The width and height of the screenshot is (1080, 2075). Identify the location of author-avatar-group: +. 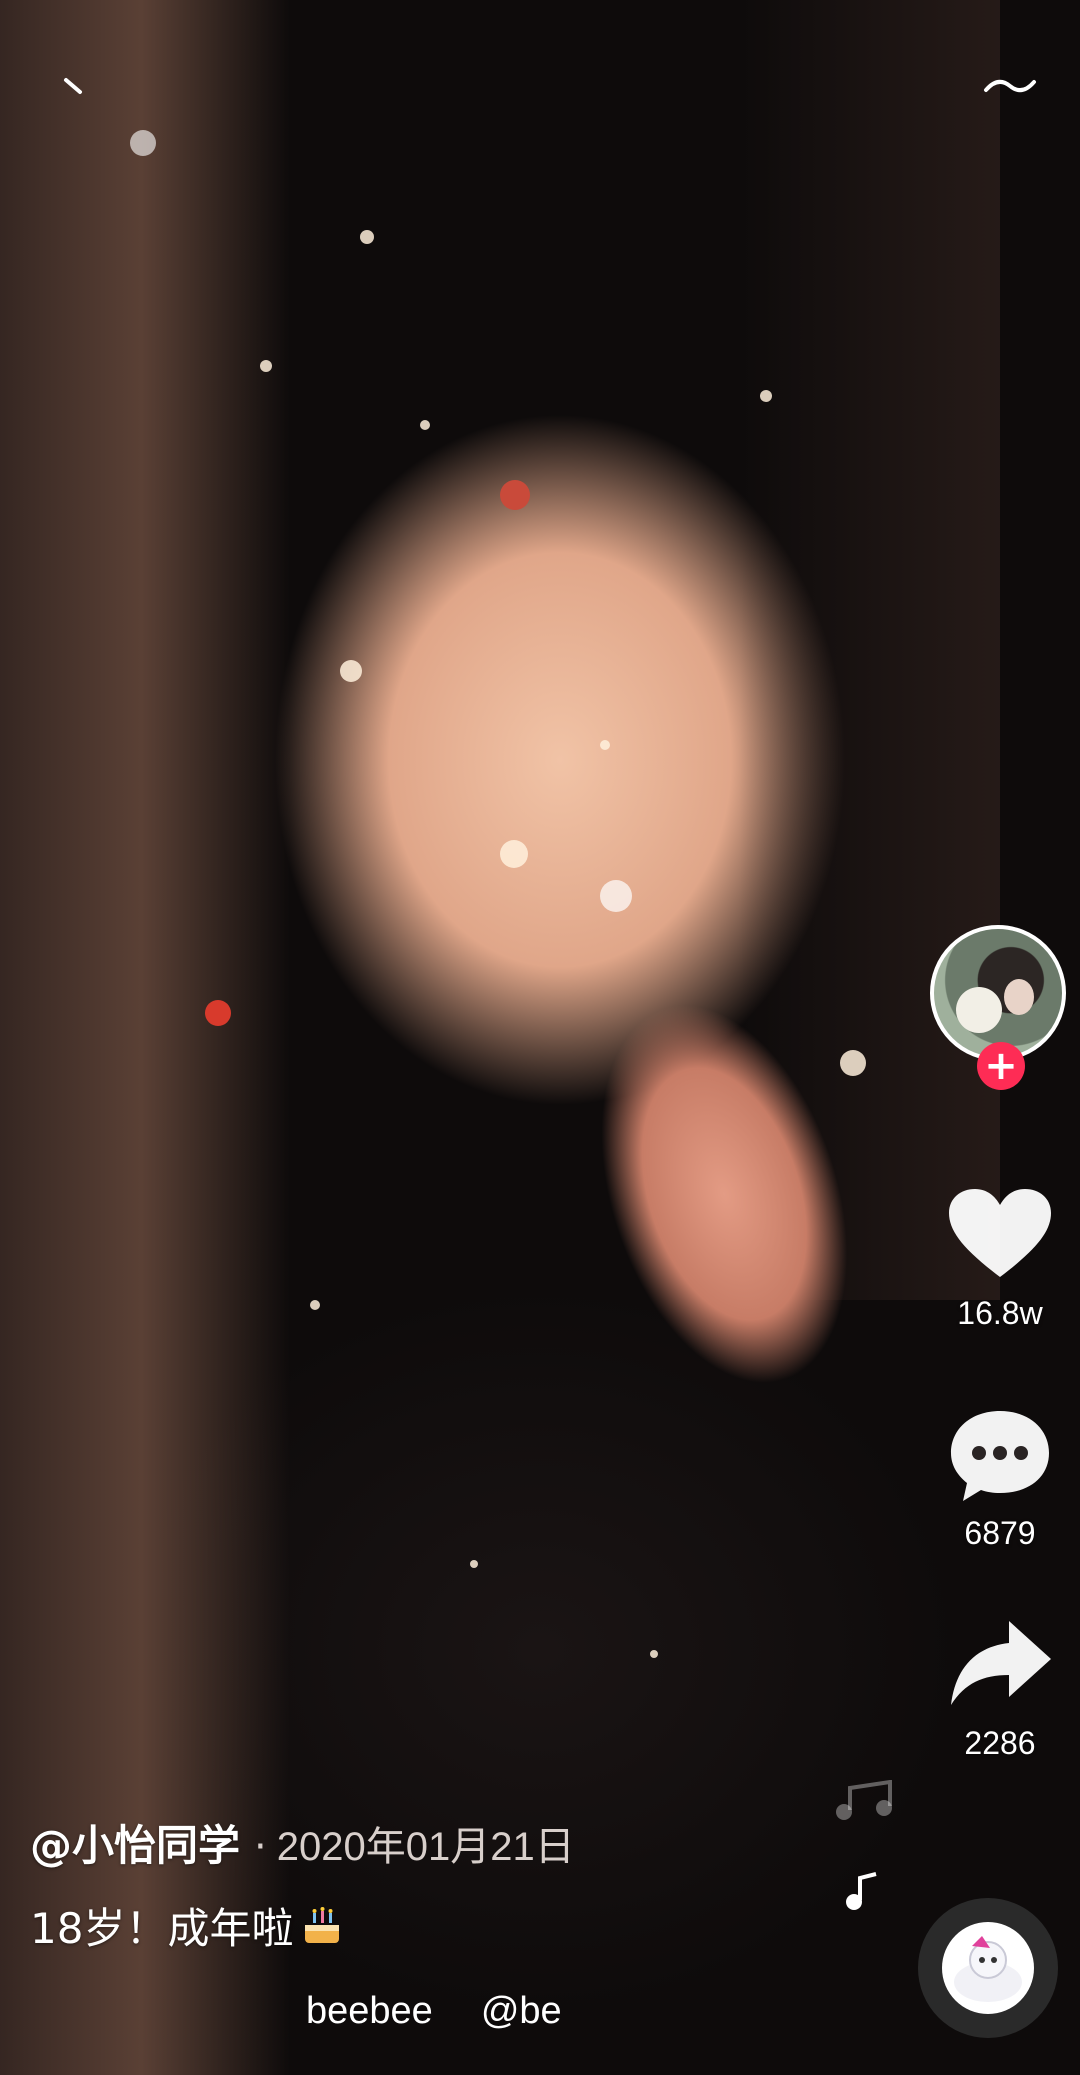
(1000, 1007).